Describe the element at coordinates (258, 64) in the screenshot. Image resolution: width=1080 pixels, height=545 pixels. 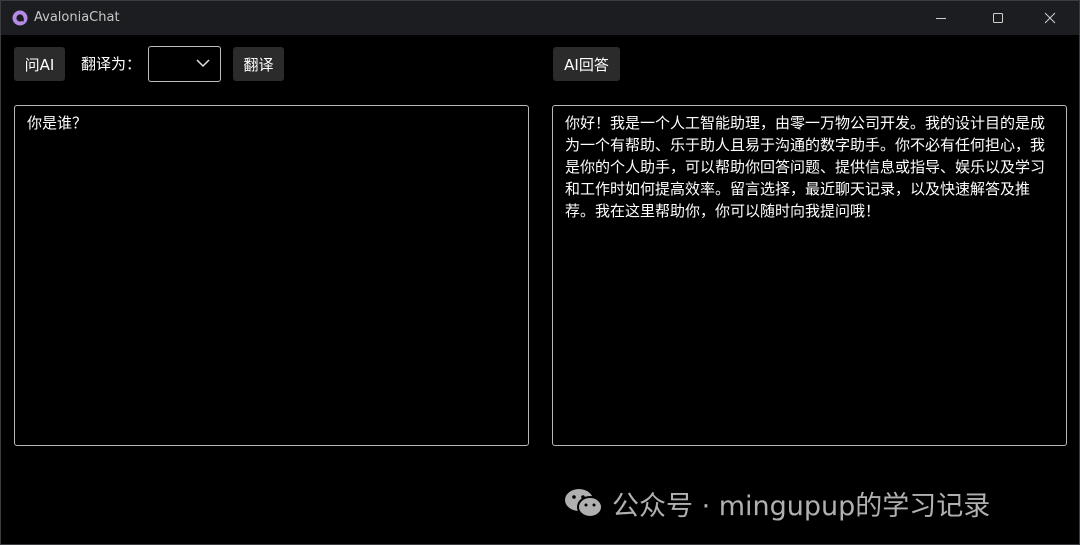
I see `translate-button: 翻译` at that location.